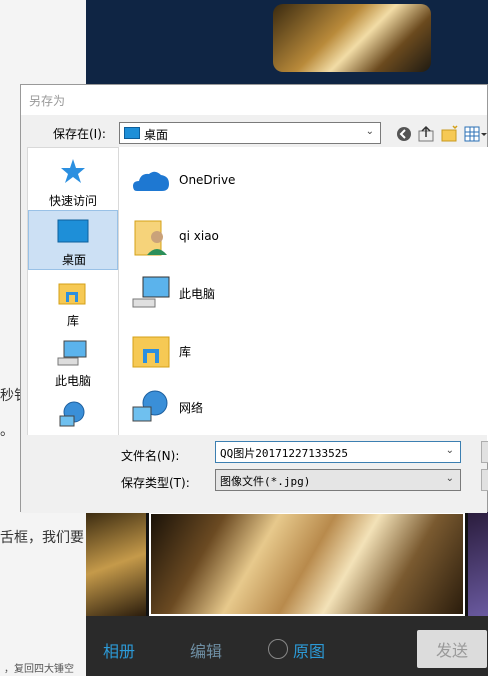 This screenshot has width=488, height=676. What do you see at coordinates (426, 134) in the screenshot?
I see `up-folder-icon` at bounding box center [426, 134].